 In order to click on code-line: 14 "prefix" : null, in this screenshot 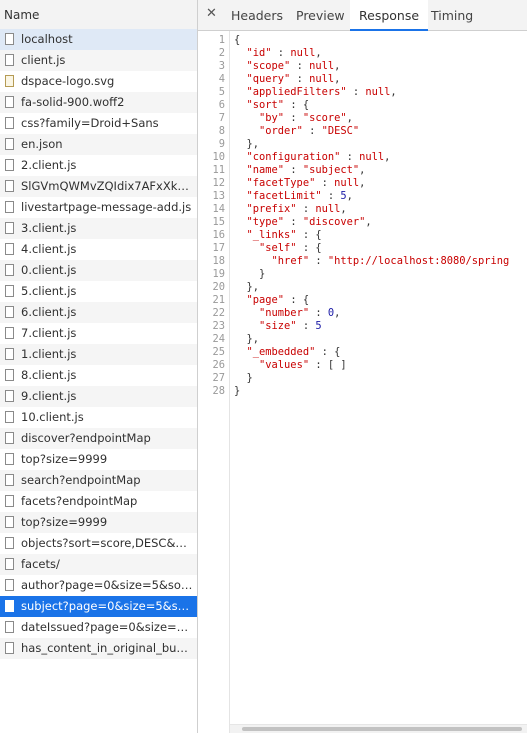, I will do `click(362, 209)`.